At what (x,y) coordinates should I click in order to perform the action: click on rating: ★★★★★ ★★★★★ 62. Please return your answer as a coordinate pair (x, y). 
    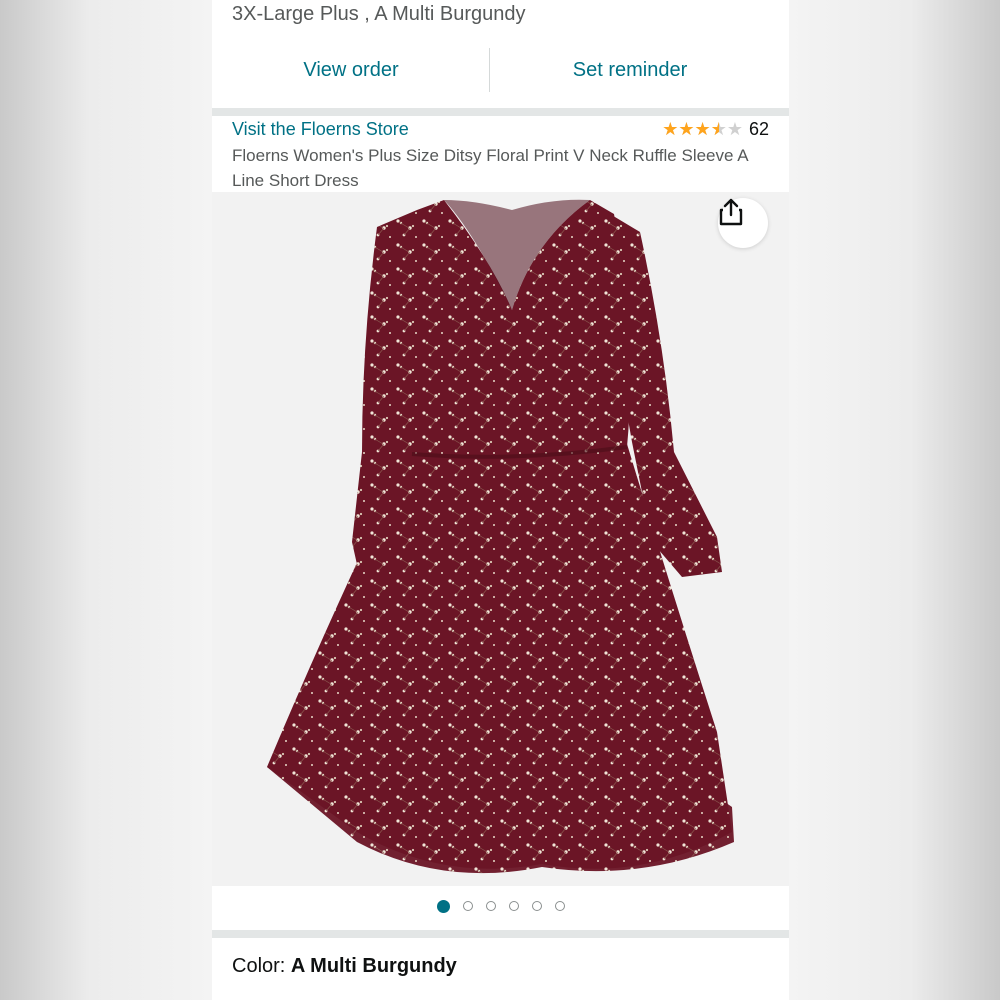
    Looking at the image, I should click on (715, 129).